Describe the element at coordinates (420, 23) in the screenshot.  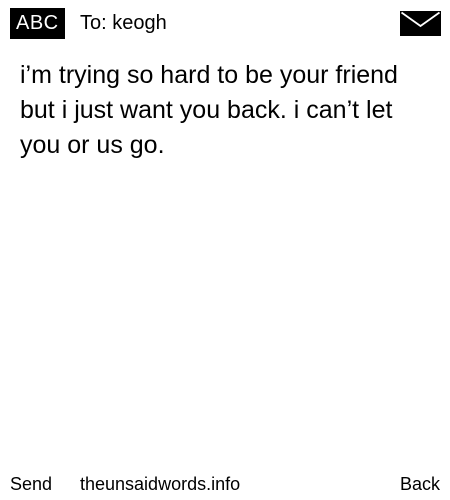
I see `envelope-icon` at that location.